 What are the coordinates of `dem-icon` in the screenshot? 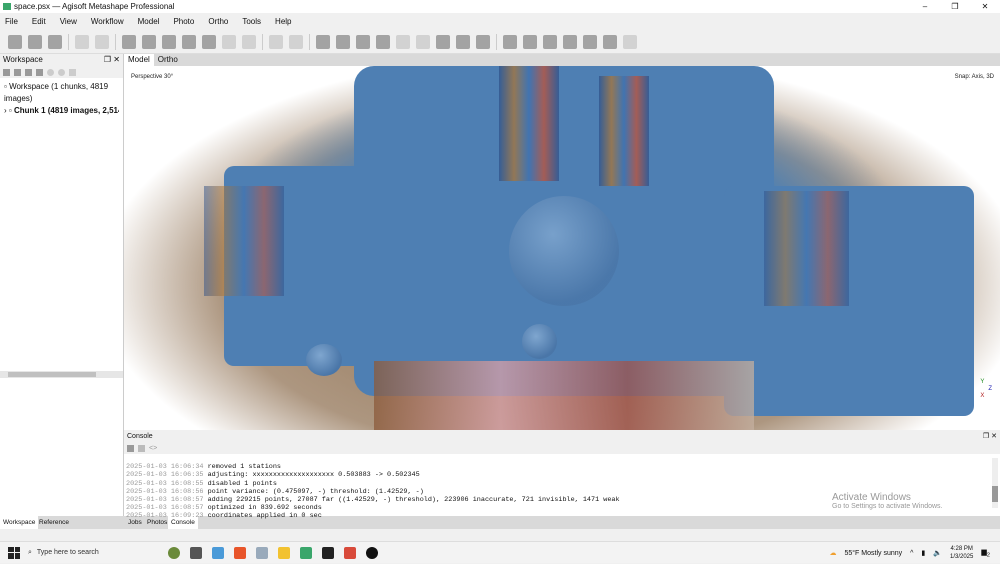 It's located at (463, 41).